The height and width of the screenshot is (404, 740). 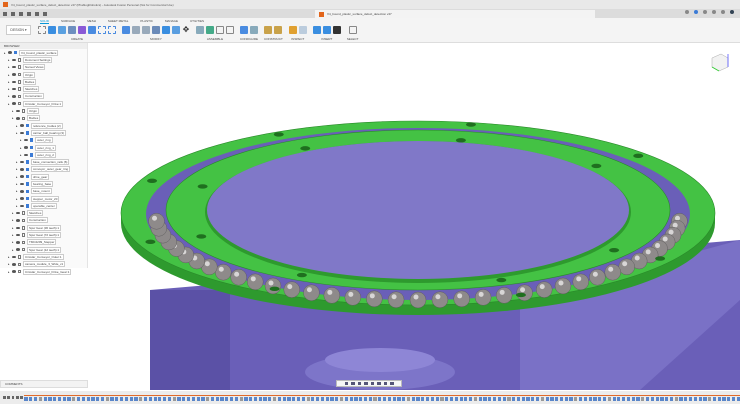 I want to click on extensions-icon, so click(x=696, y=12).